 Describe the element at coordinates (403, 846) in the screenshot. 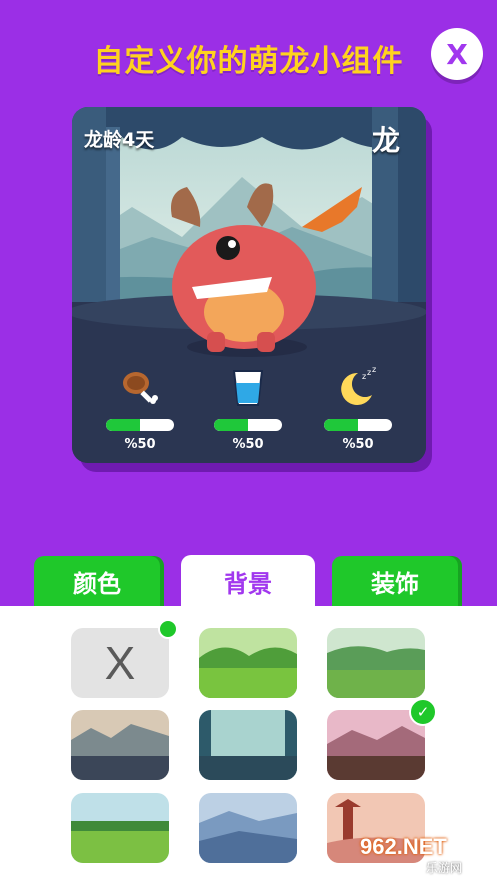

I see `watermark-logo: 962.NET` at that location.